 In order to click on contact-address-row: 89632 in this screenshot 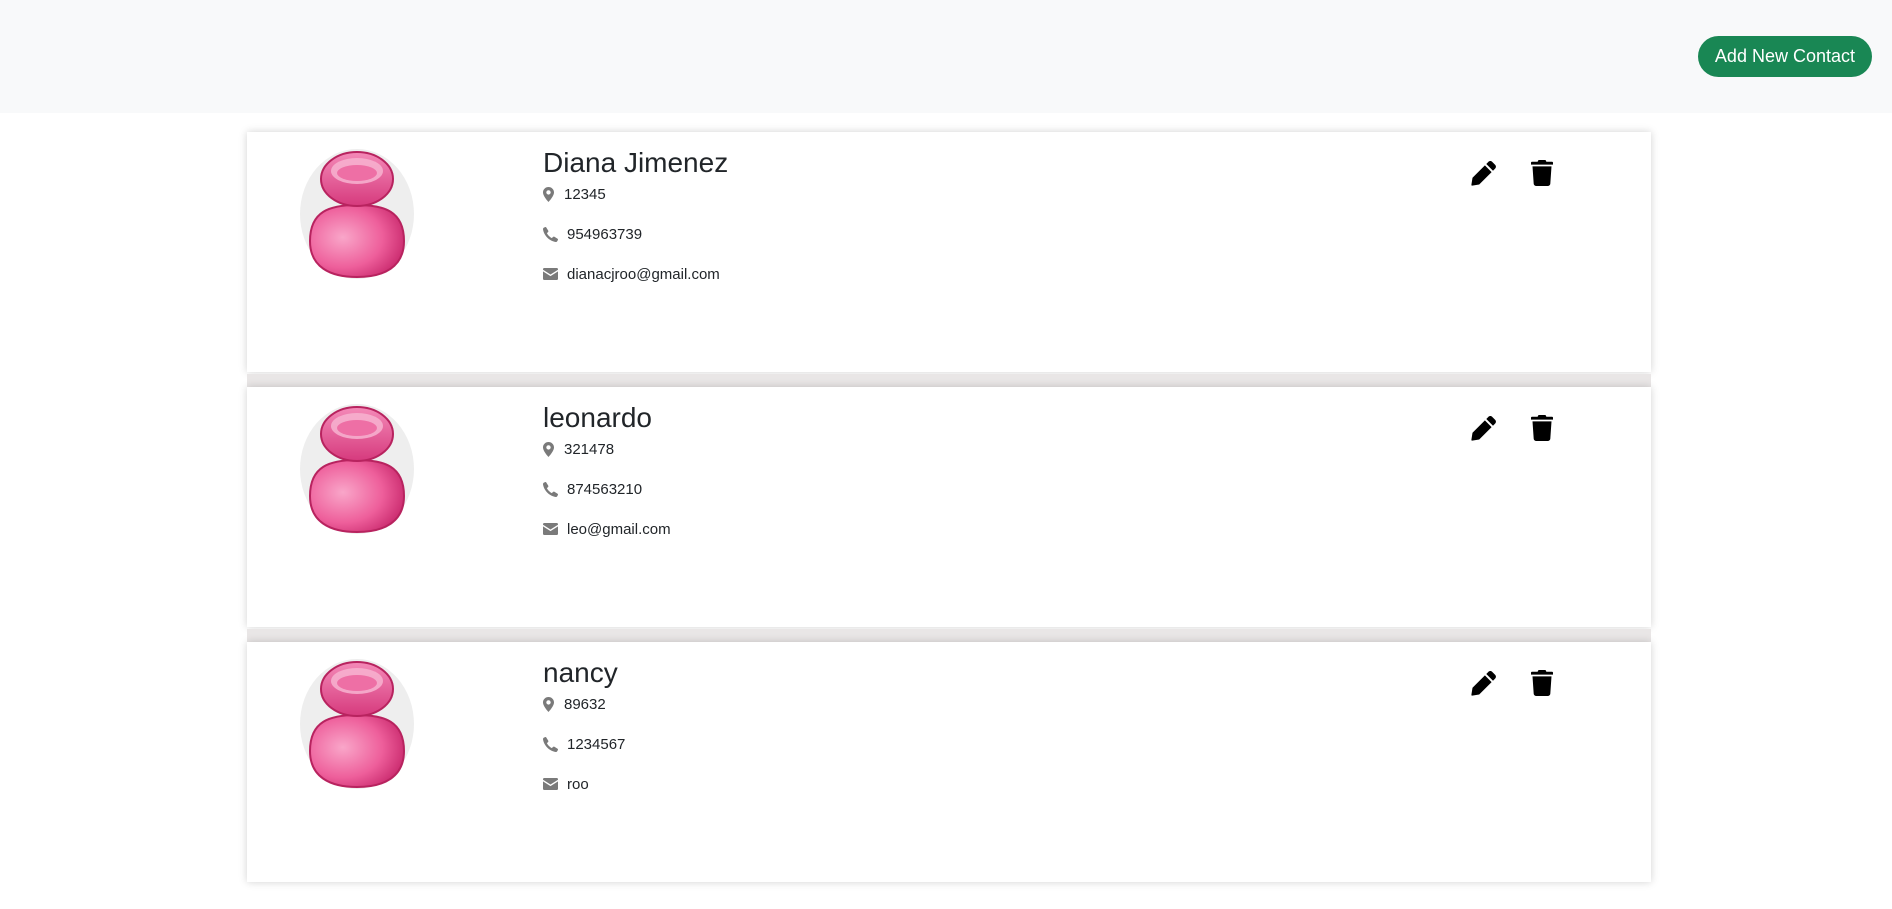, I will do `click(584, 704)`.